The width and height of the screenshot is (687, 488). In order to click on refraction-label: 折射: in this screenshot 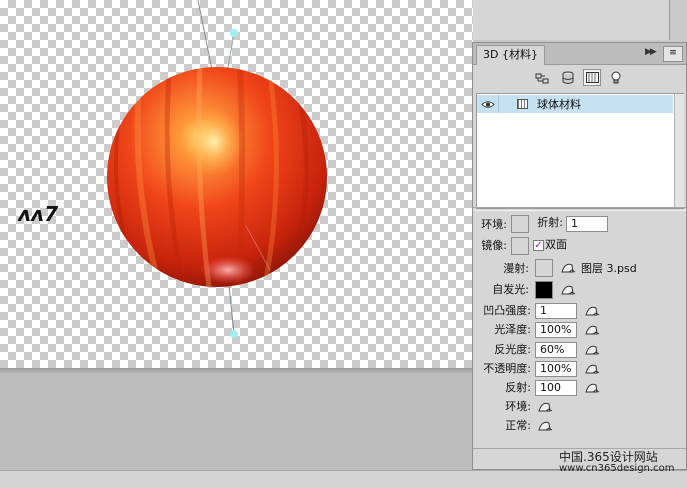, I will do `click(550, 222)`.